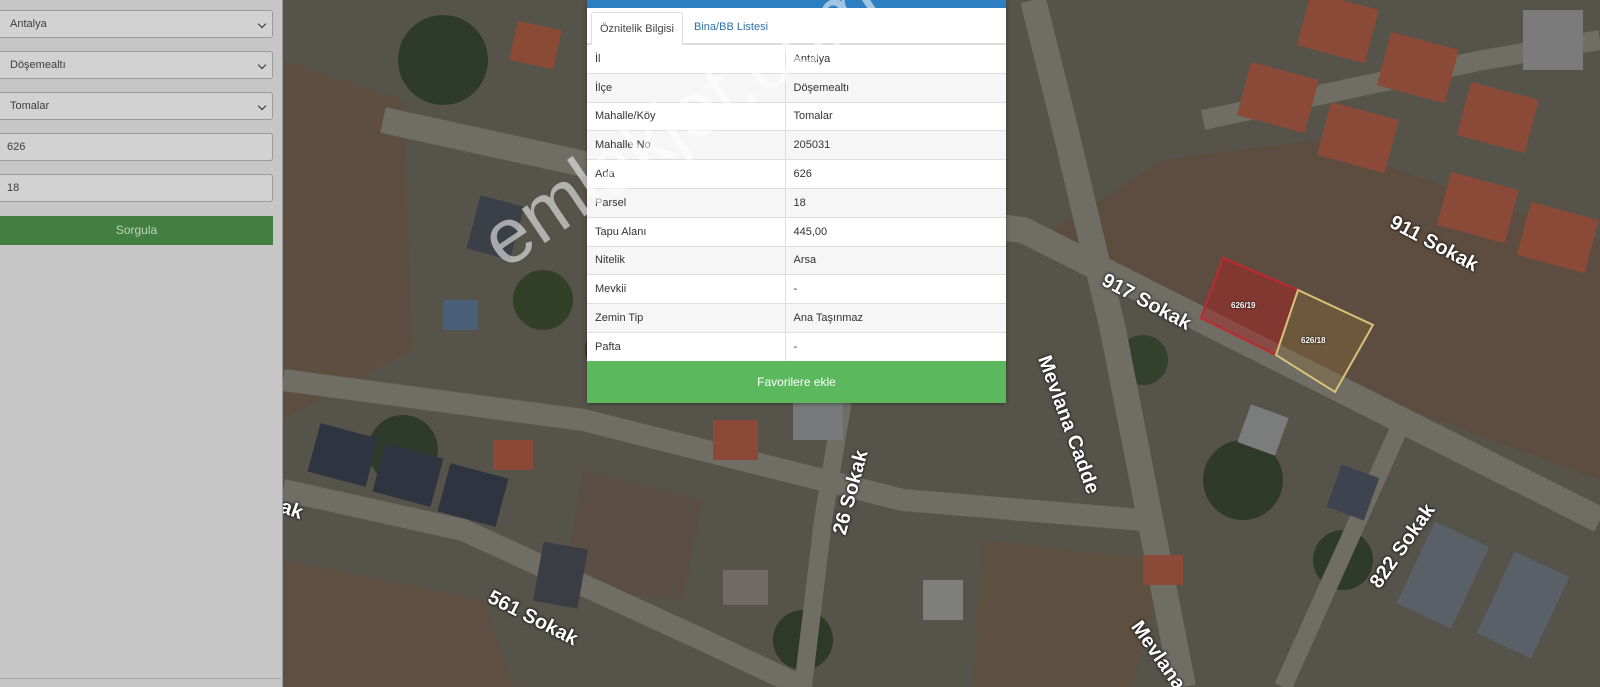  I want to click on attribute-key: İl, so click(686, 59).